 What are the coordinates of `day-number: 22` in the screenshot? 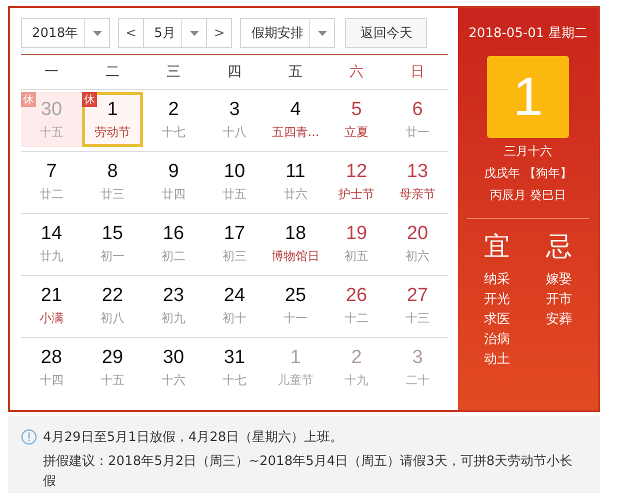 It's located at (113, 295).